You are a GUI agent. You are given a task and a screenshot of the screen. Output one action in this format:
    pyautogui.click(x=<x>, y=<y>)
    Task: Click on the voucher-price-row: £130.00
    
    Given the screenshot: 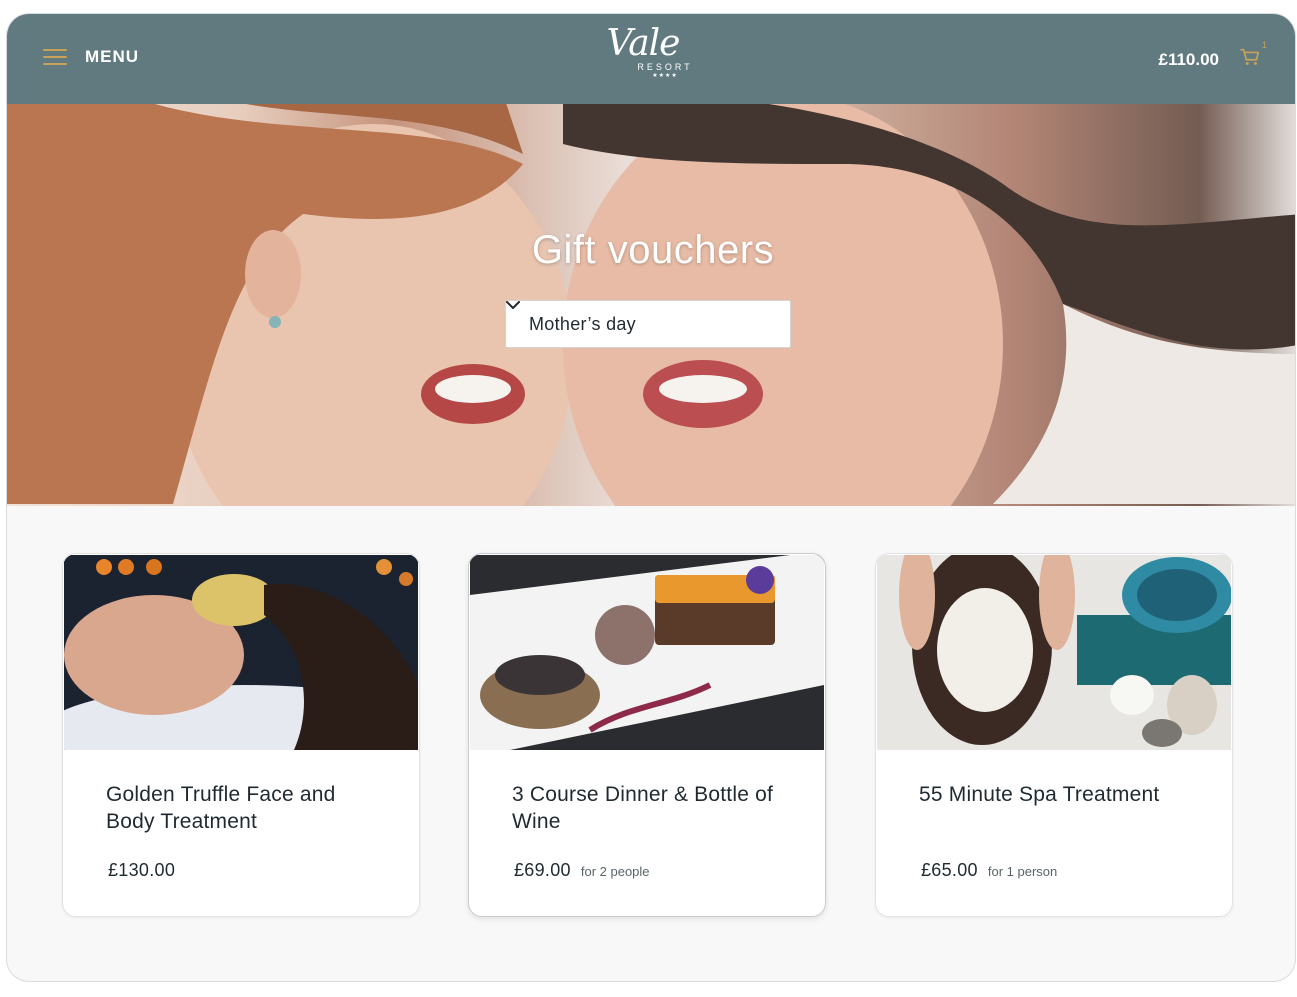 What is the action you would take?
    pyautogui.click(x=146, y=870)
    